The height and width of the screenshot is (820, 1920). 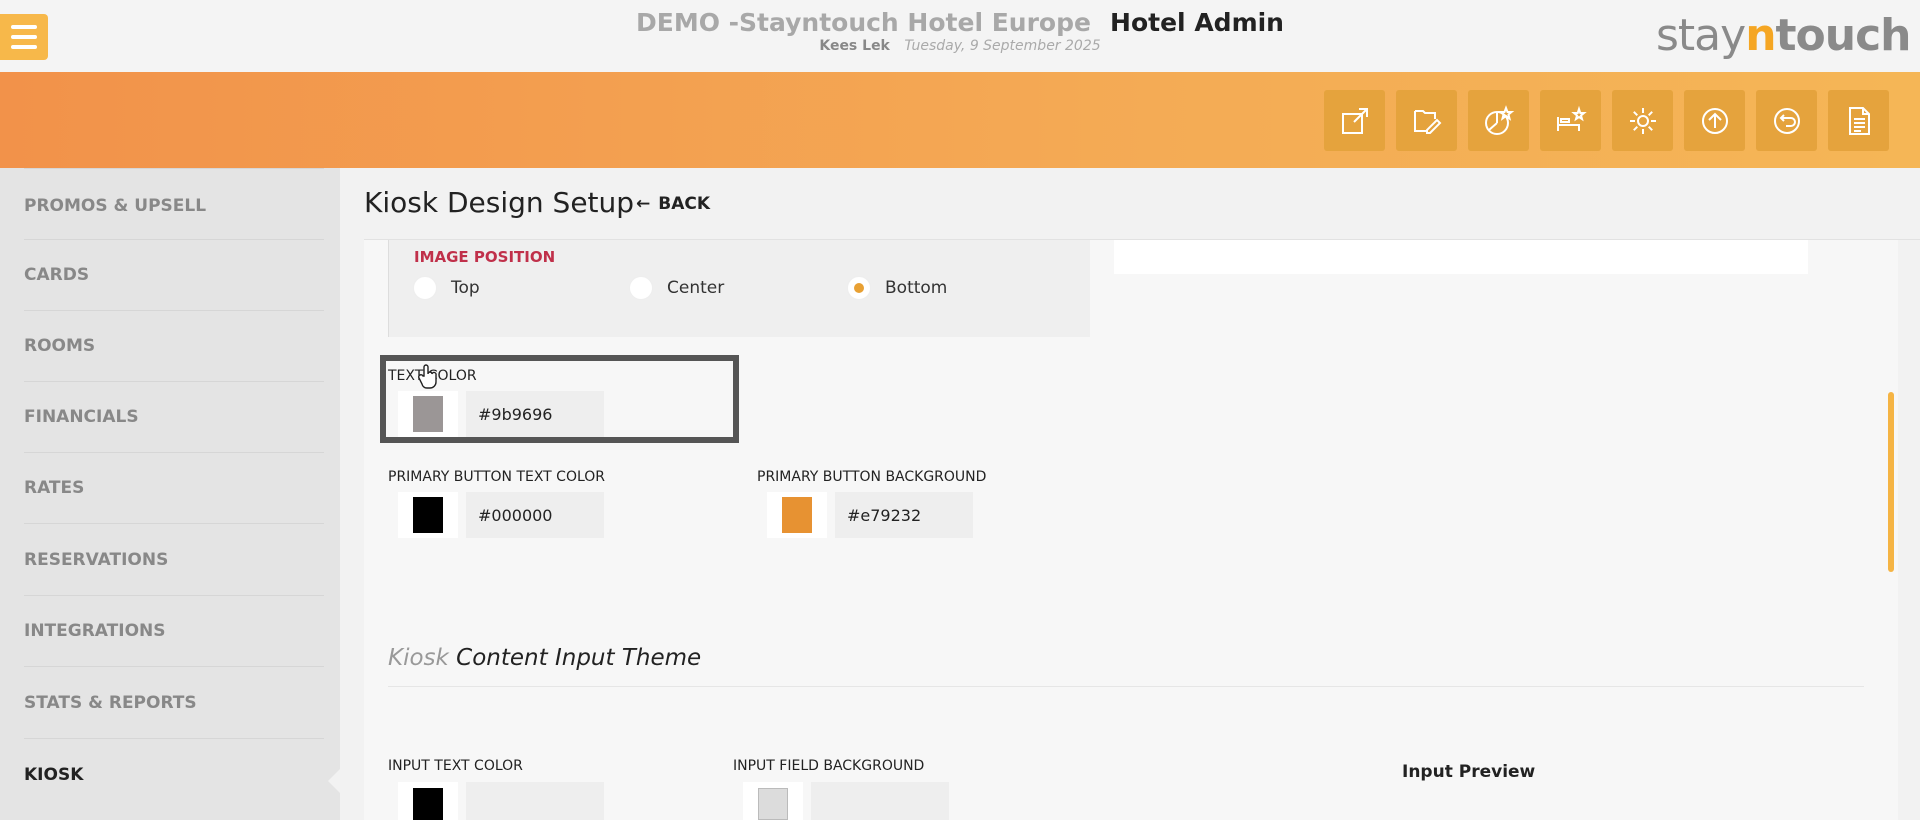 I want to click on gear-icon, so click(x=1642, y=120).